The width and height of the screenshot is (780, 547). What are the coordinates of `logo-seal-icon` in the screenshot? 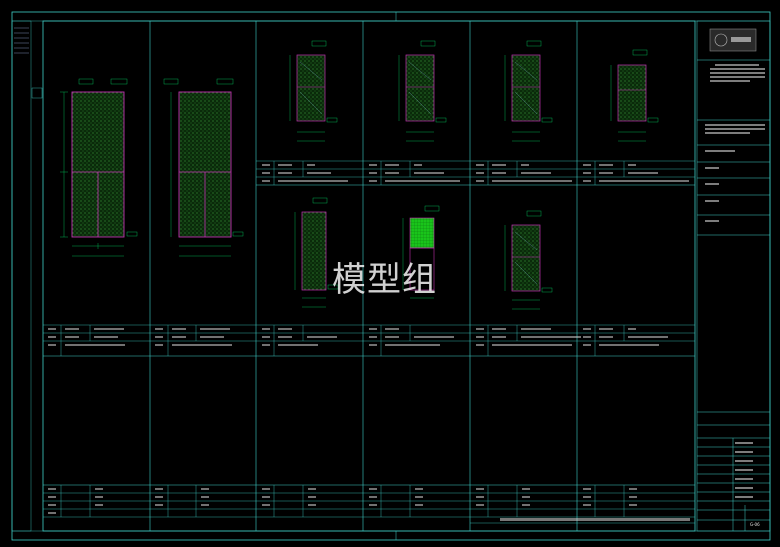 It's located at (733, 40).